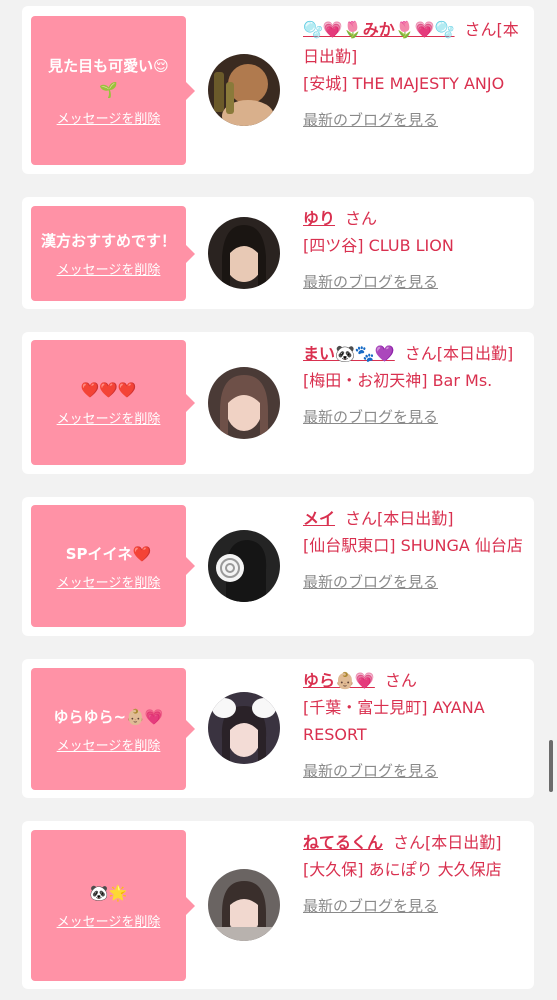  I want to click on shop-name: [梅田・お初天神] Bar Ms., so click(398, 380).